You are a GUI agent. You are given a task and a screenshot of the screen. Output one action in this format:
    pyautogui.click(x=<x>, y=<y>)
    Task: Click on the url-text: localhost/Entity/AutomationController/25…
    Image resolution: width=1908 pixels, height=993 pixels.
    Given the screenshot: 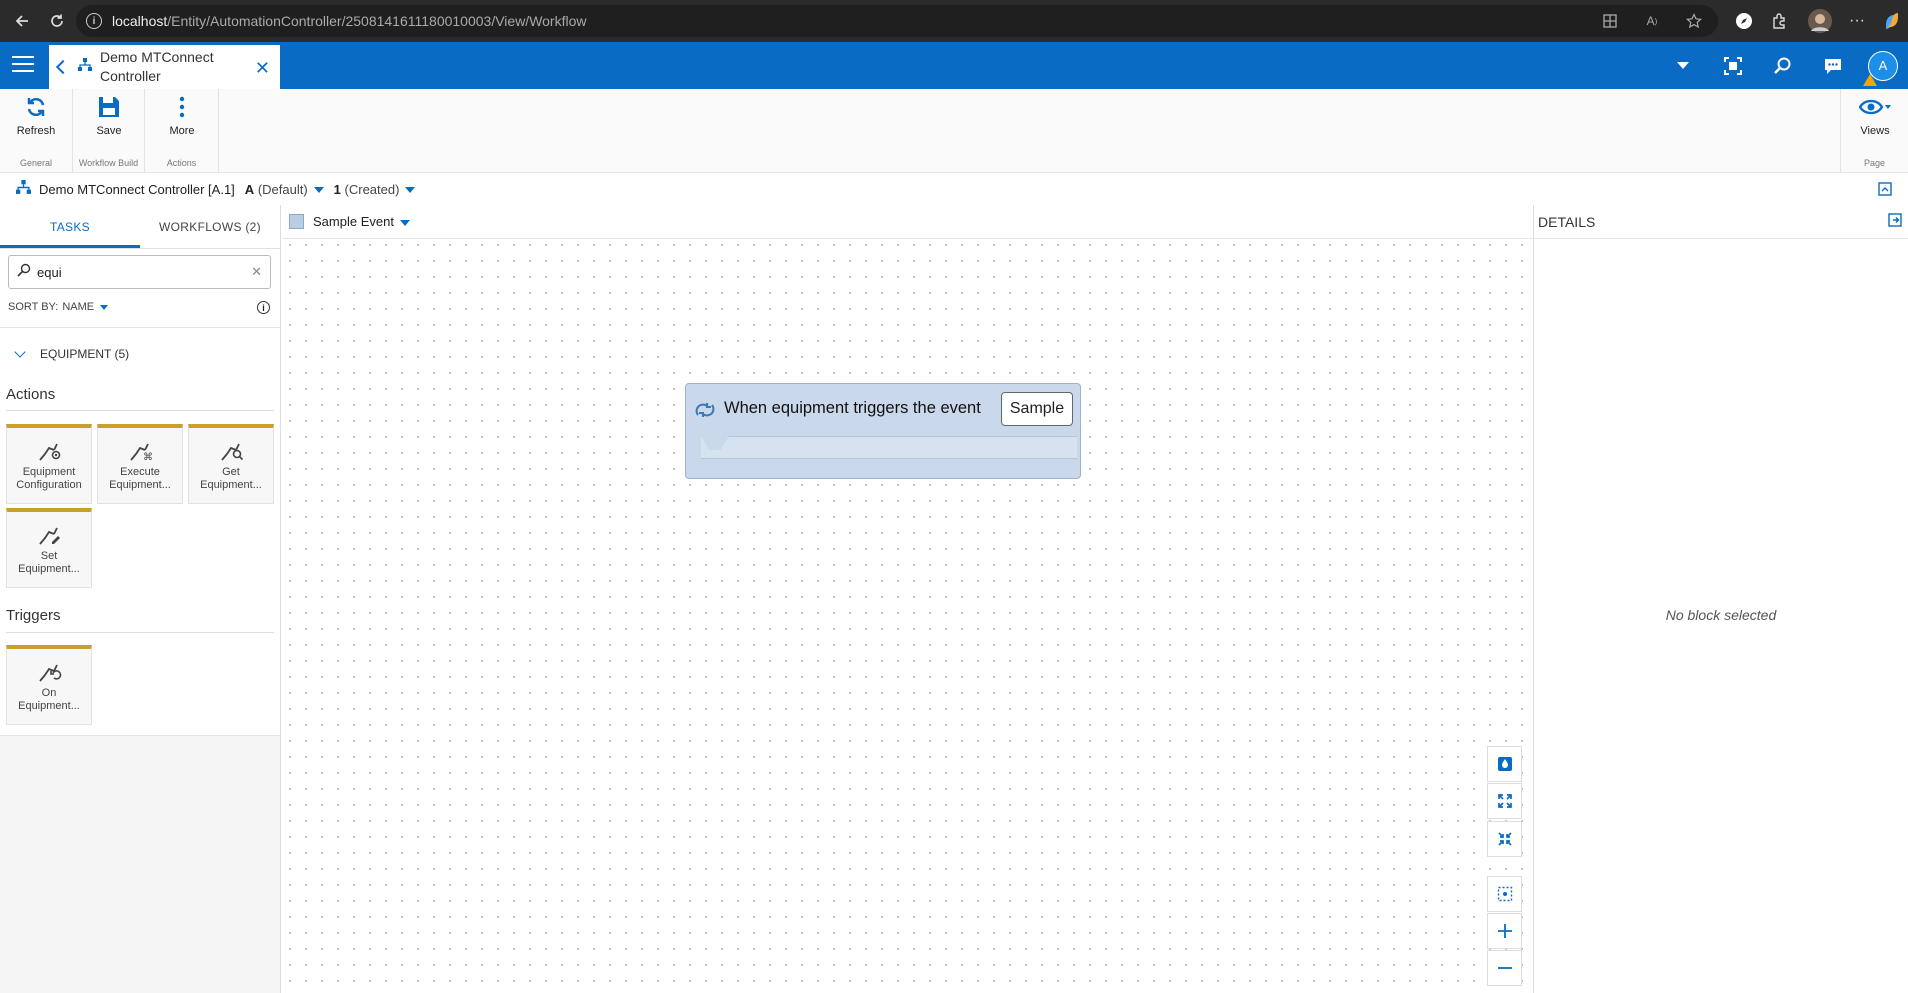 What is the action you would take?
    pyautogui.click(x=349, y=21)
    